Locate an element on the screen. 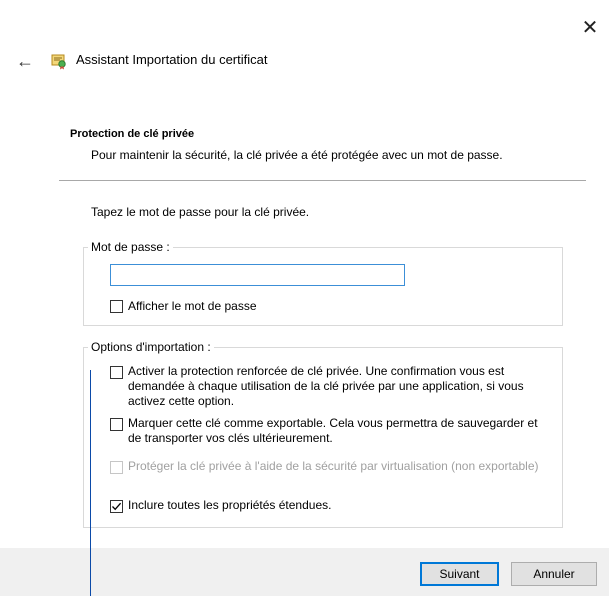 The image size is (609, 596). show-password-checkbox is located at coordinates (116, 306).